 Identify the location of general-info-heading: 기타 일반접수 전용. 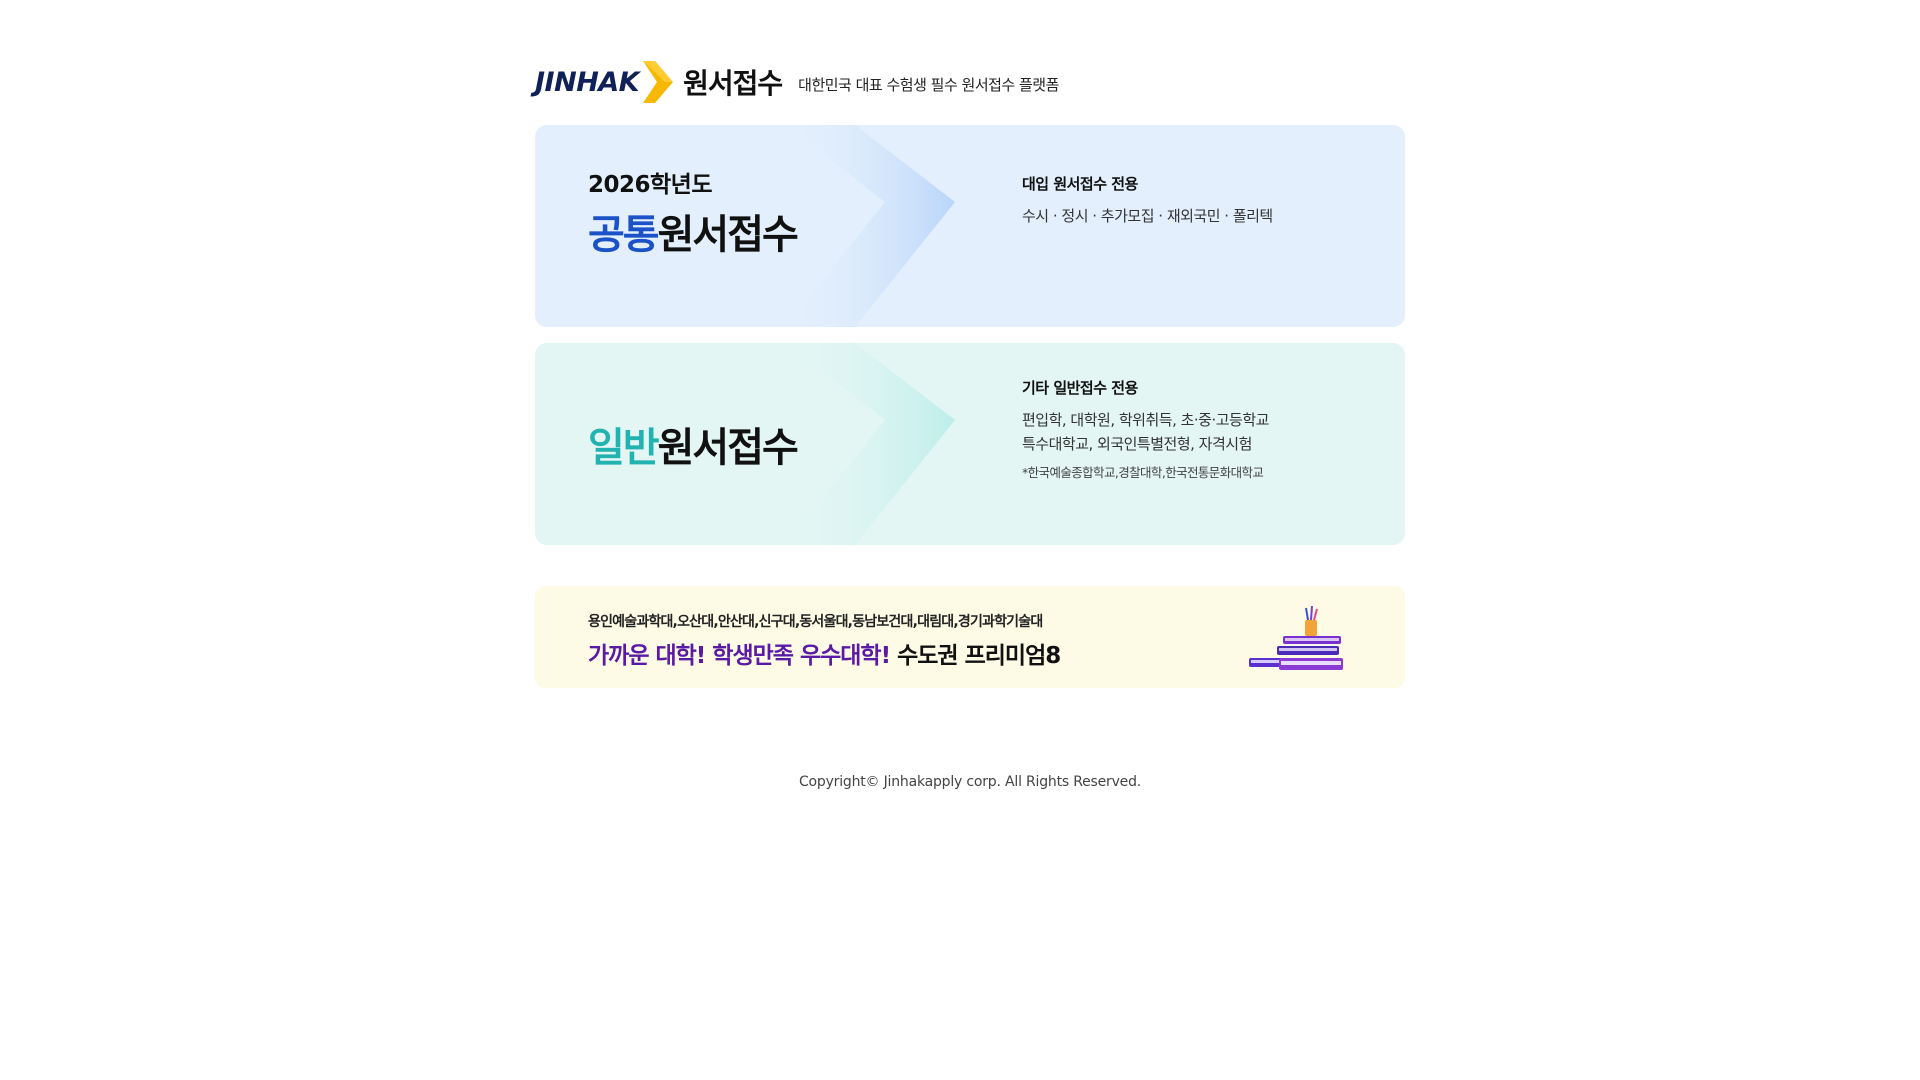
(1080, 388).